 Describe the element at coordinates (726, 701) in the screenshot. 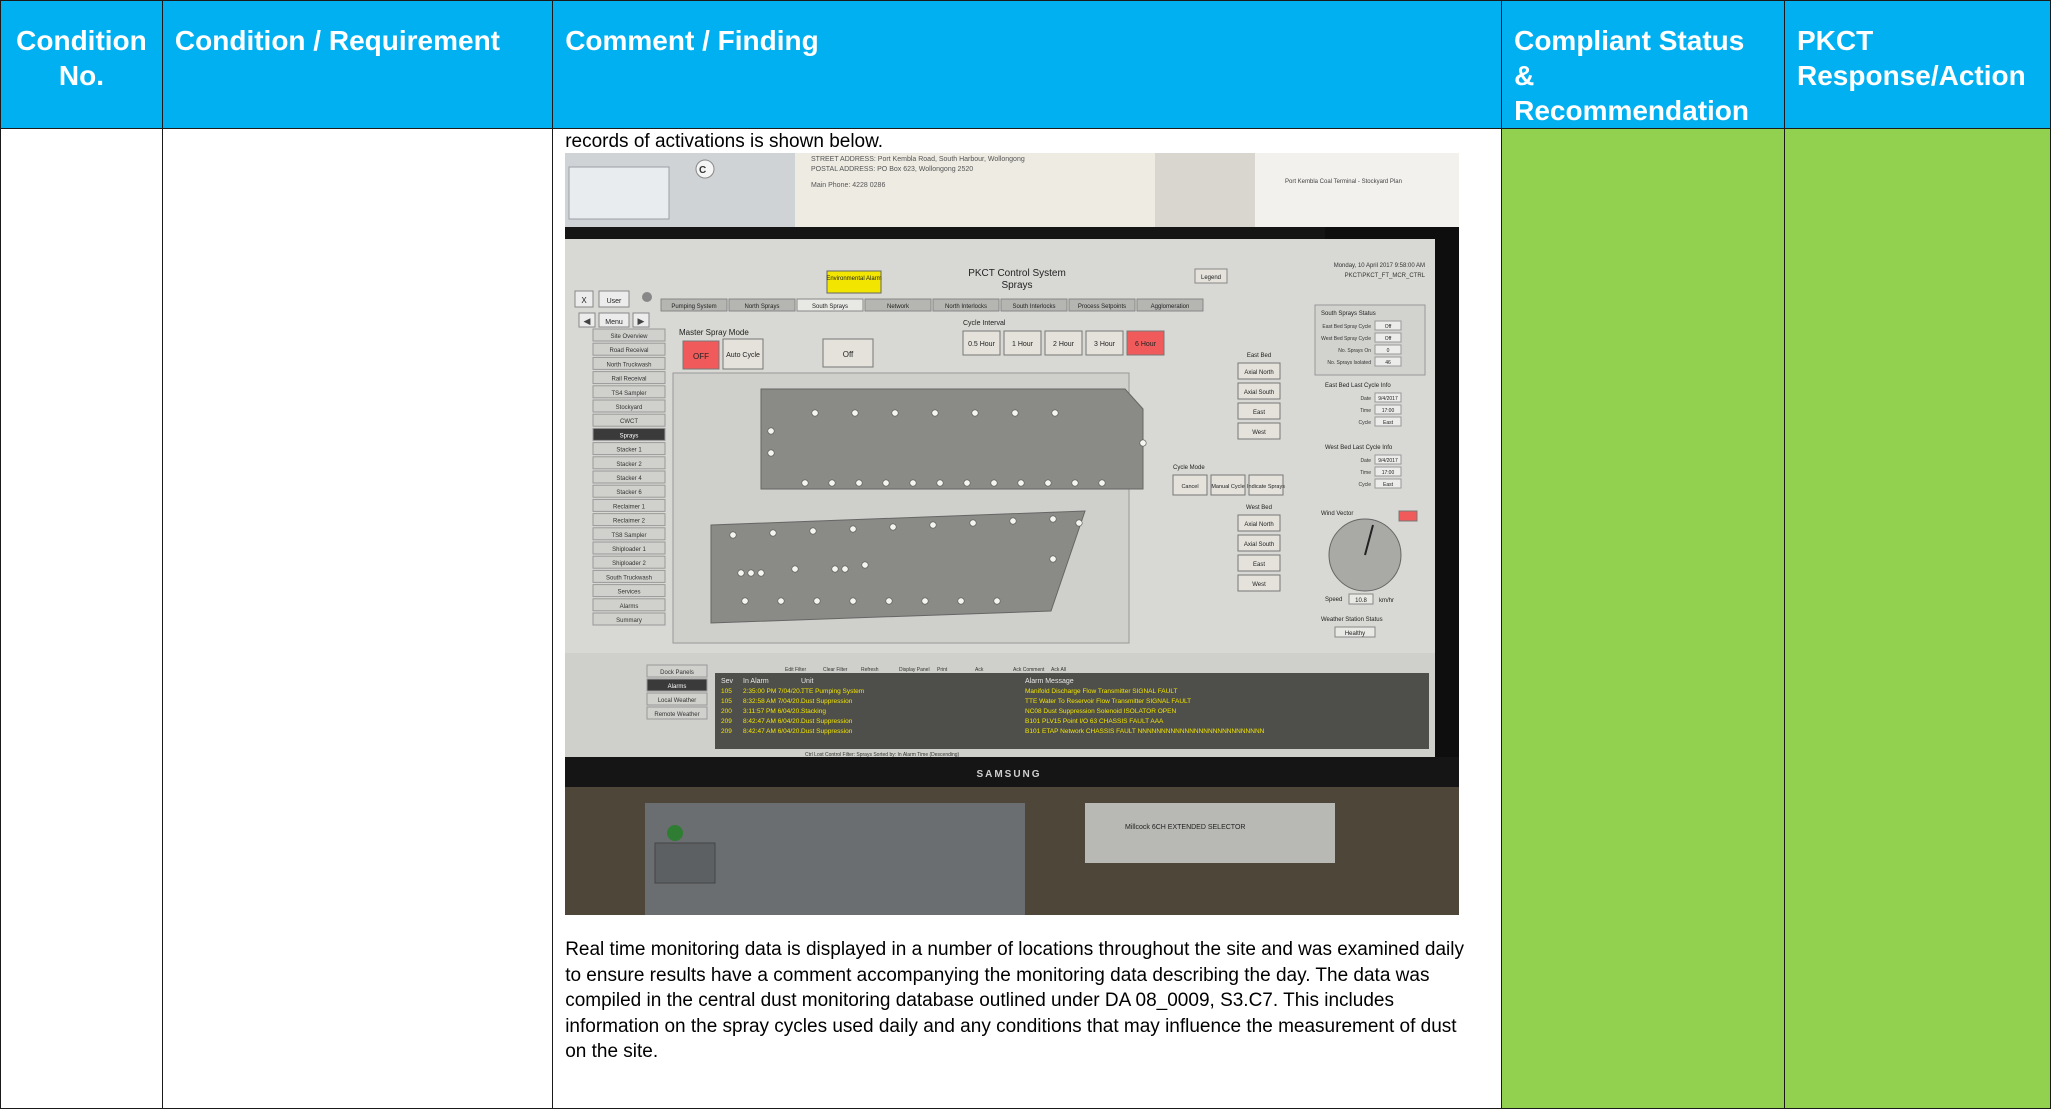

I see `alarm-sev: 105` at that location.